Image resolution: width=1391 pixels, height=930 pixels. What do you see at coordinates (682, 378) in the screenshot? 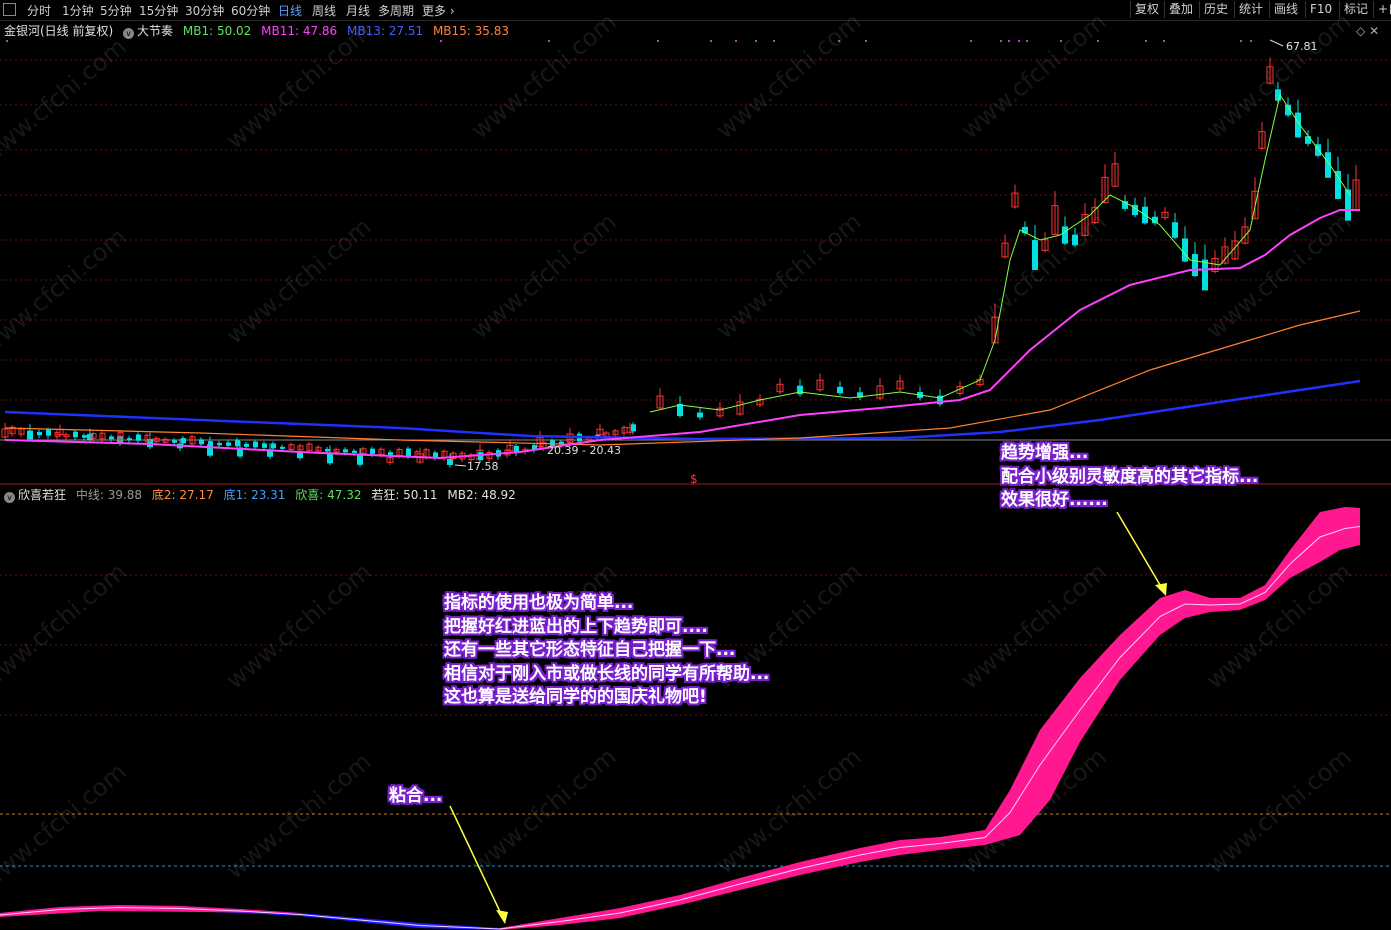
I see `ma-orange-line` at bounding box center [682, 378].